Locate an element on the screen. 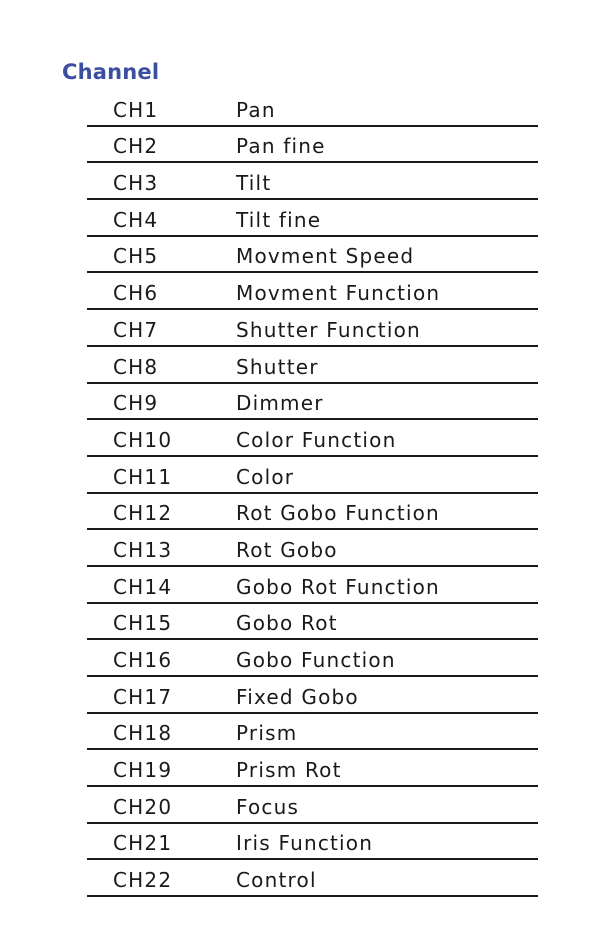 The width and height of the screenshot is (600, 943). channel-function: Color is located at coordinates (265, 476).